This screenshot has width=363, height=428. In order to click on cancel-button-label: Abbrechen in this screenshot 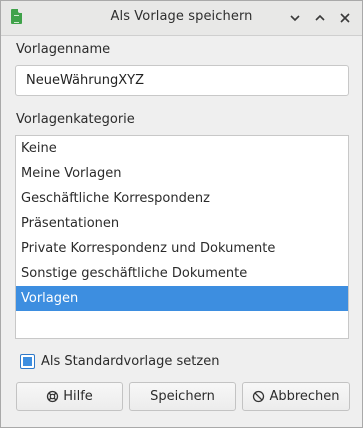, I will do `click(304, 396)`.